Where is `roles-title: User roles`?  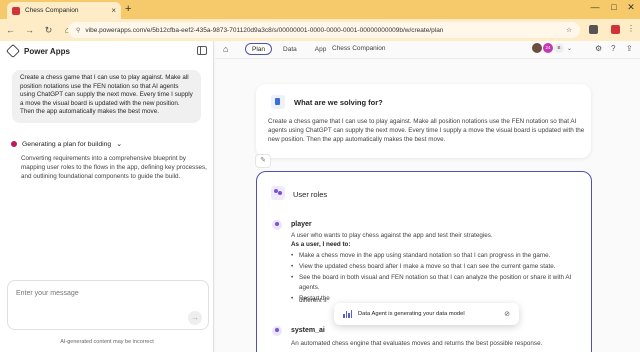
roles-title: User roles is located at coordinates (310, 194).